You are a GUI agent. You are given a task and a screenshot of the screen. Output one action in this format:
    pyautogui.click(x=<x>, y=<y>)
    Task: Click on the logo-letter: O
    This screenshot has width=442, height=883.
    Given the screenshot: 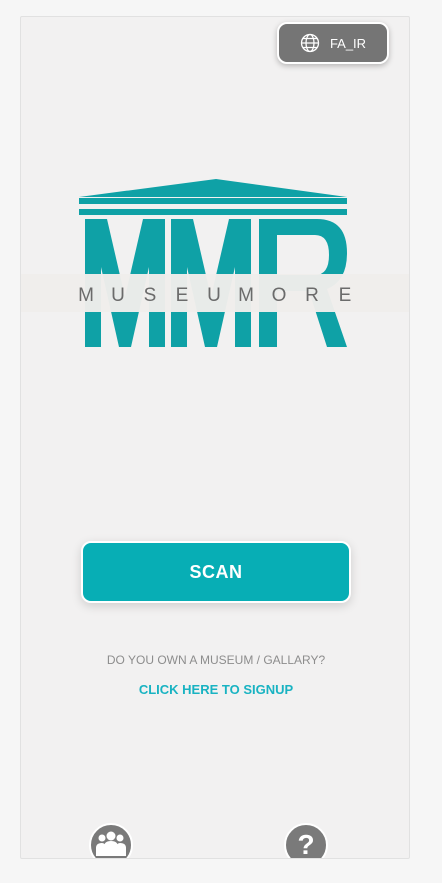 What is the action you would take?
    pyautogui.click(x=279, y=295)
    